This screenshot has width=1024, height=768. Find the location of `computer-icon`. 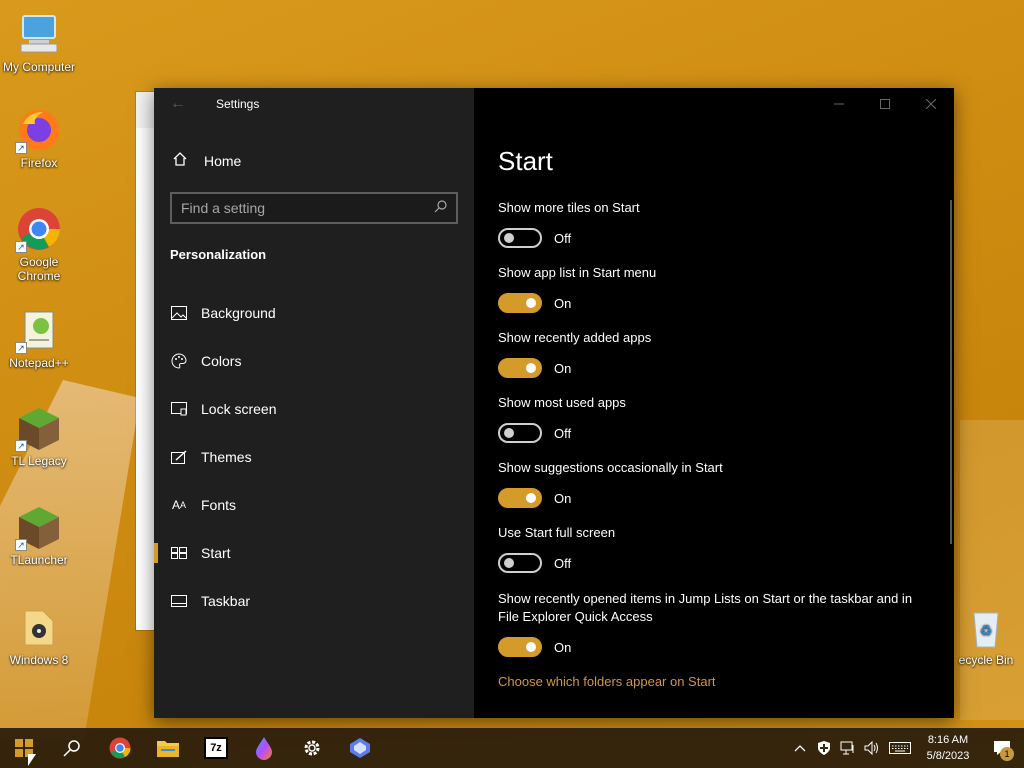

computer-icon is located at coordinates (39, 34).